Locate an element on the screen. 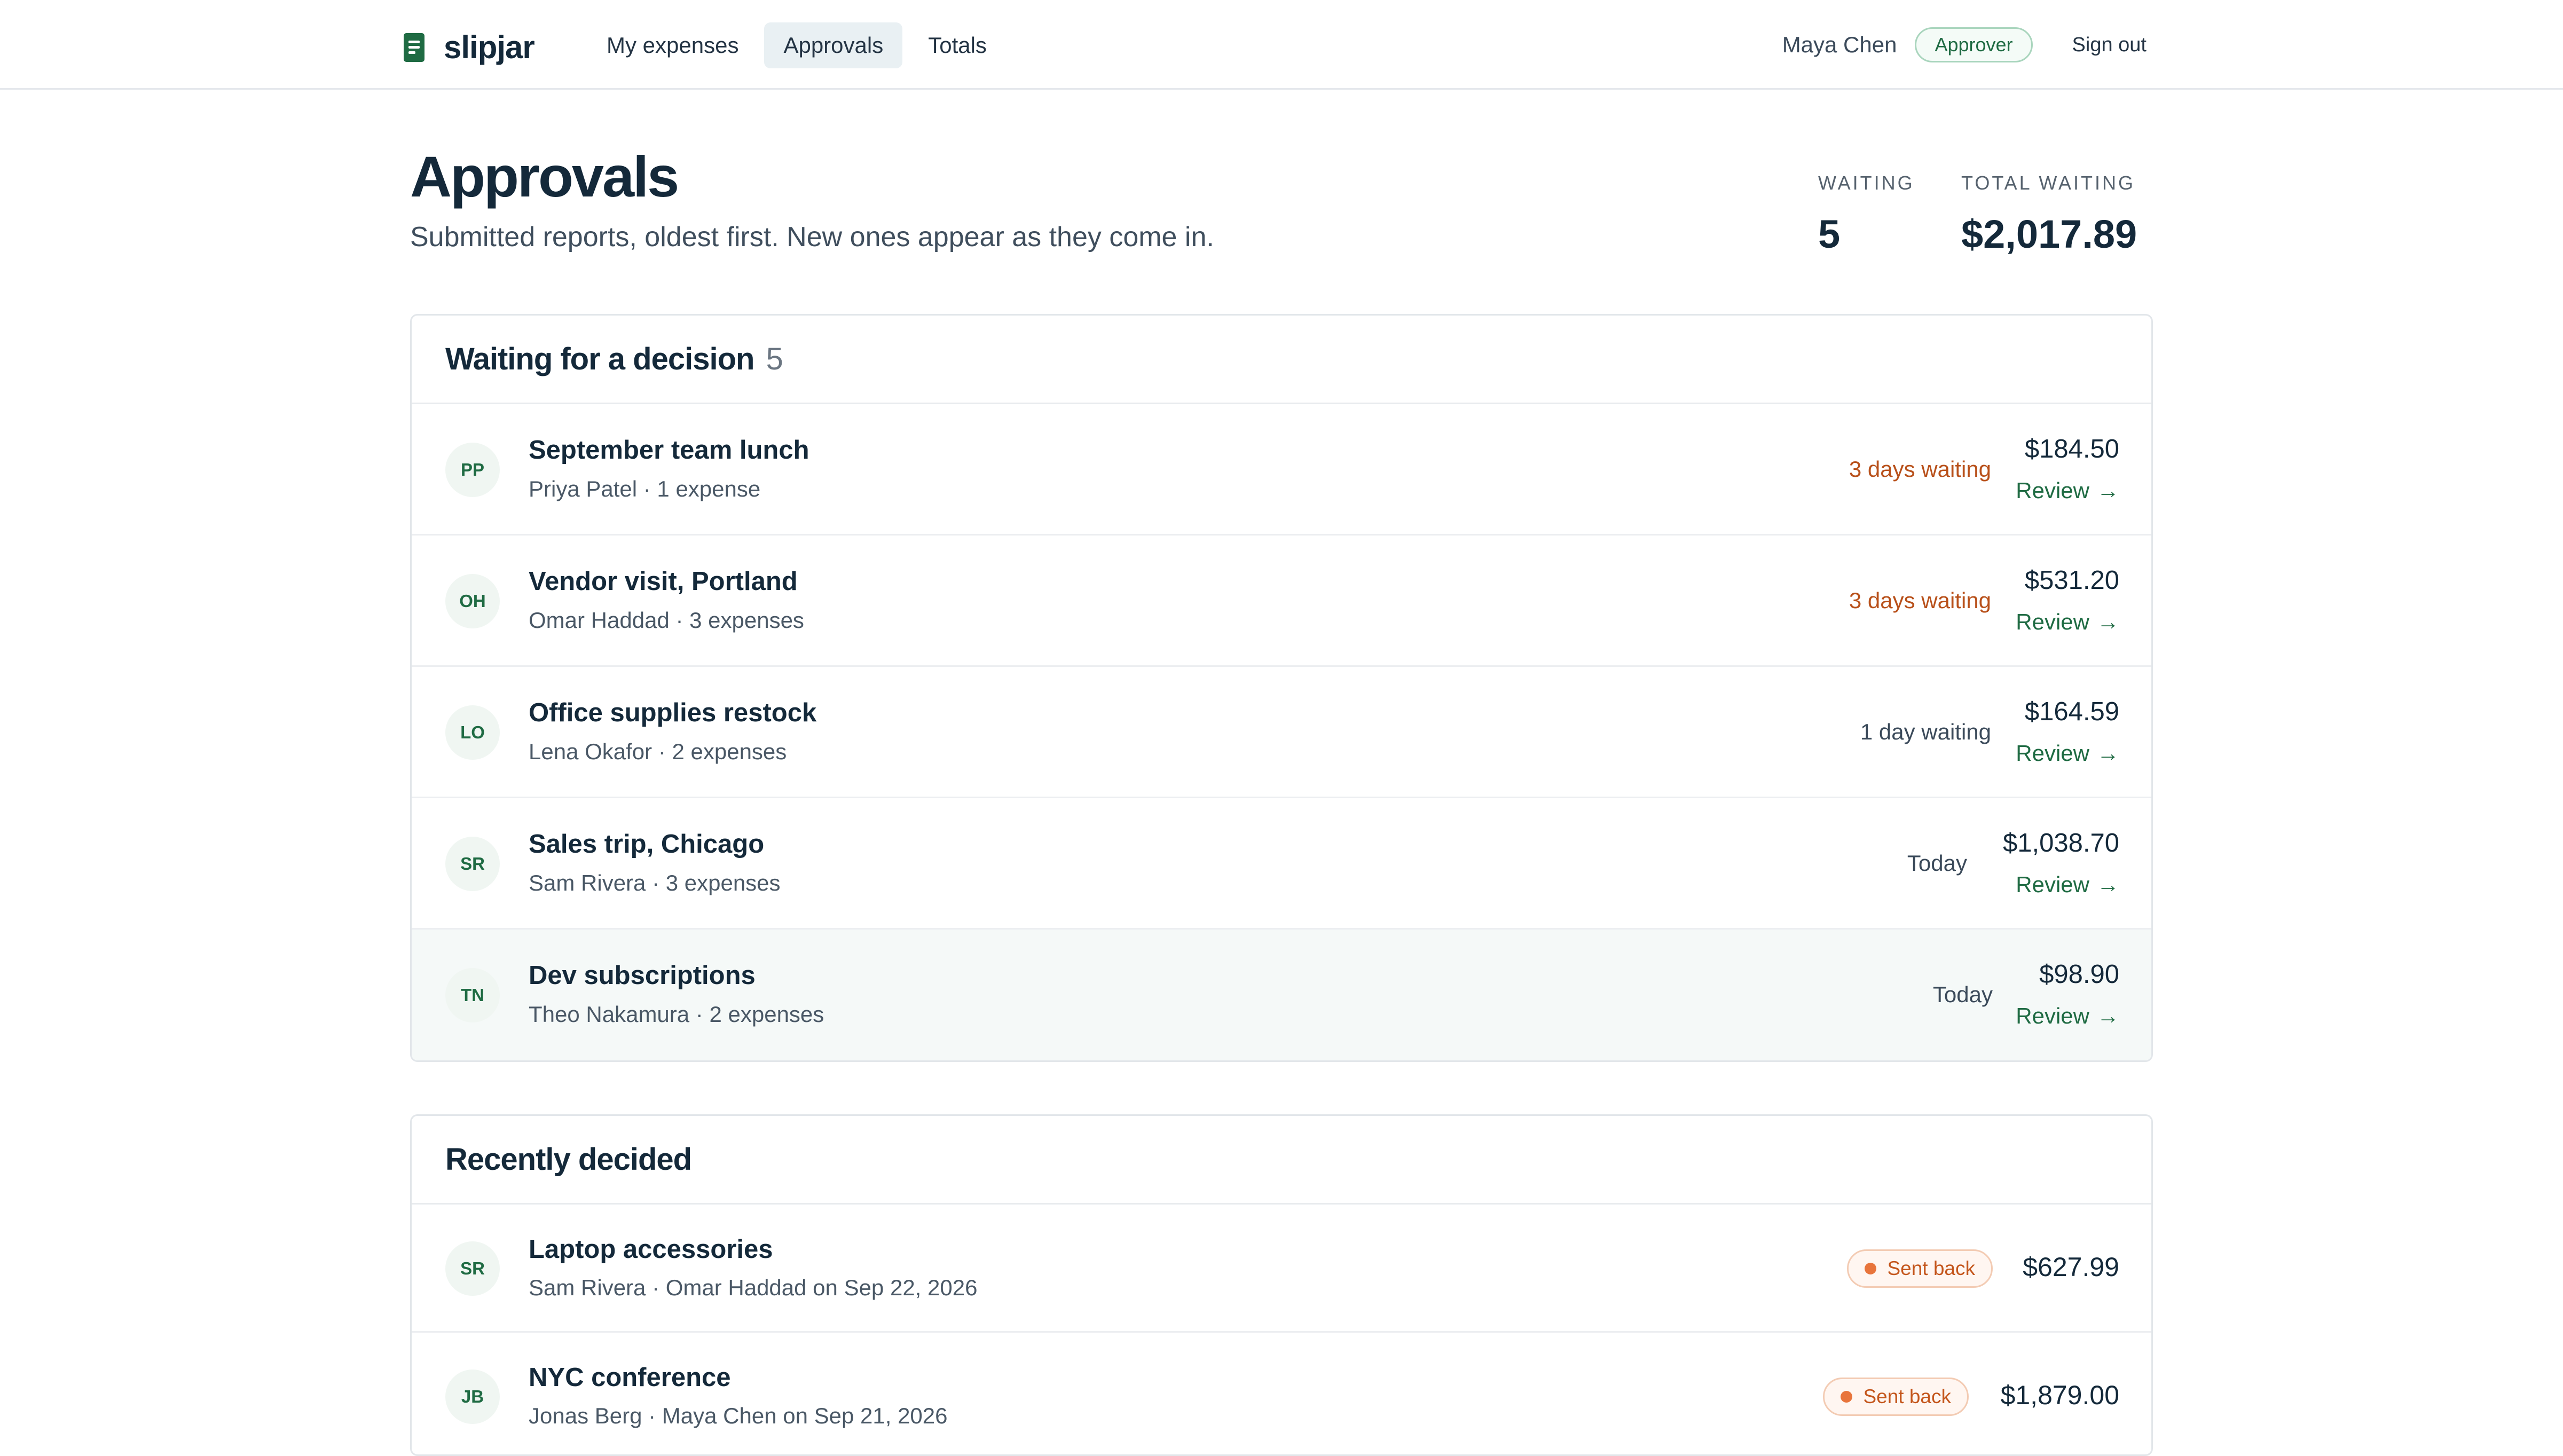  stat-total-label: TOTAL WAITING is located at coordinates (2048, 183).